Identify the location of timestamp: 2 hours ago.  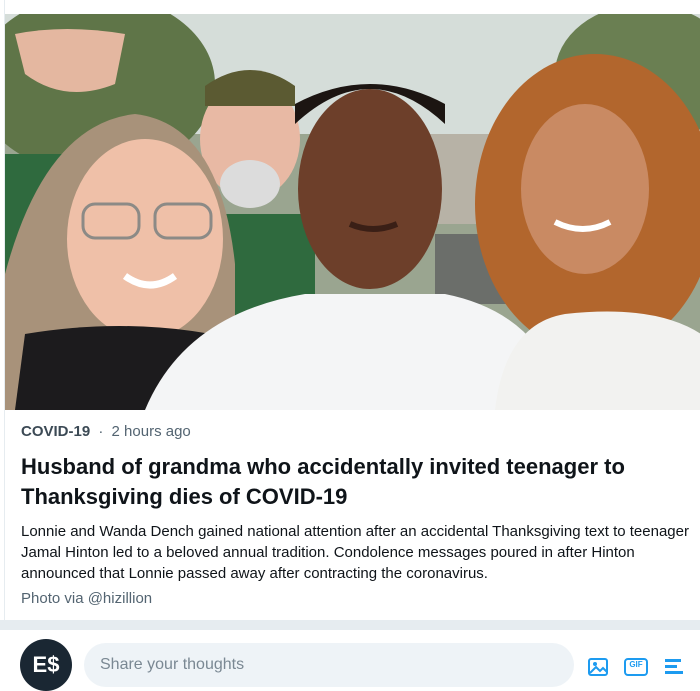
(151, 431).